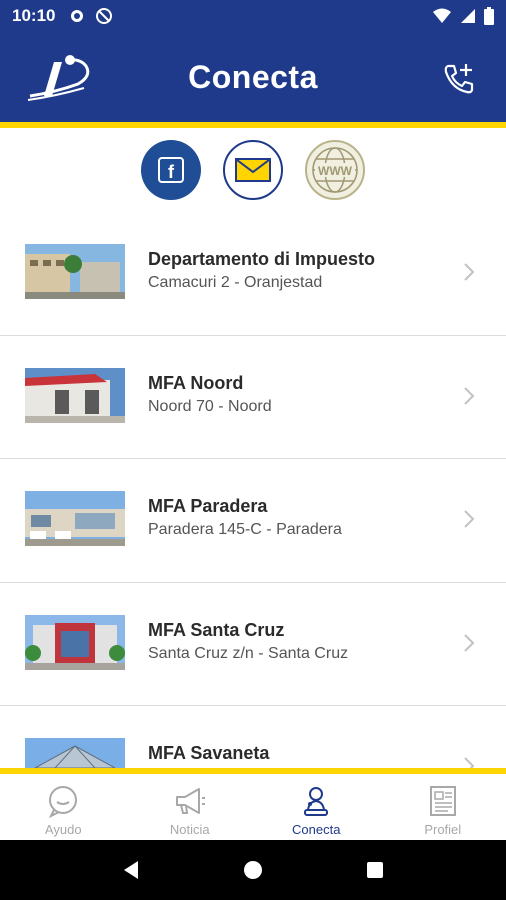 This screenshot has height=900, width=506. I want to click on chat-bubble-icon, so click(63, 801).